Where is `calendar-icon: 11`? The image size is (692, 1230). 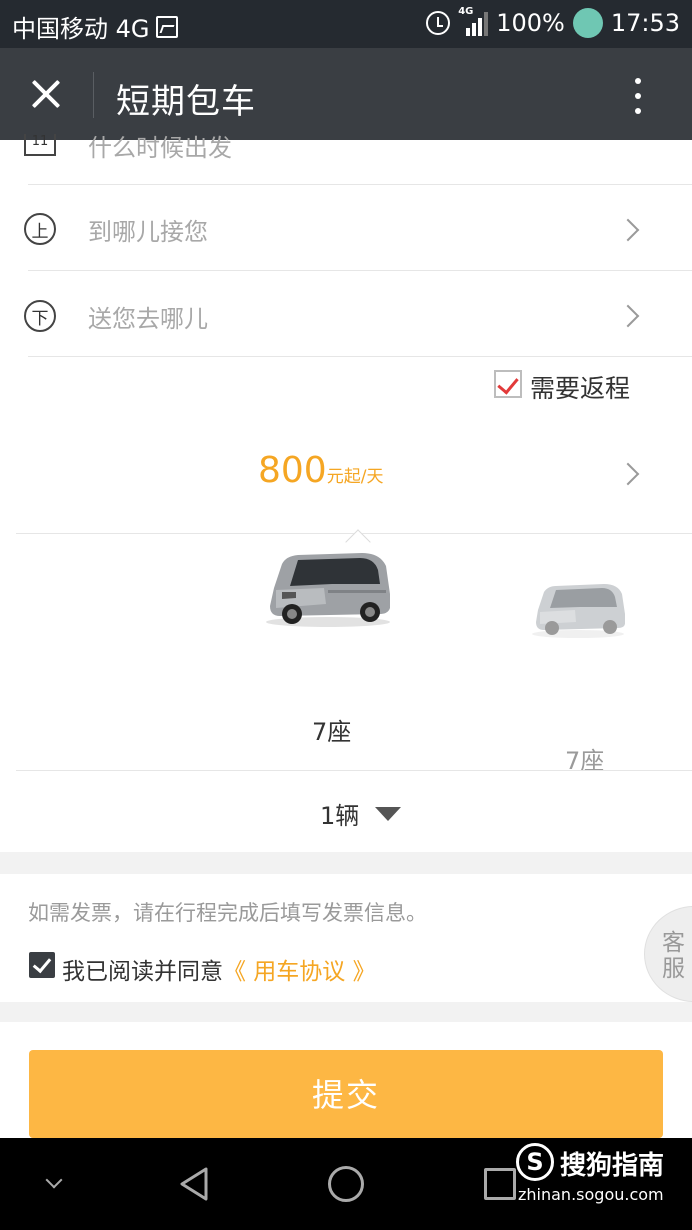 calendar-icon: 11 is located at coordinates (40, 145).